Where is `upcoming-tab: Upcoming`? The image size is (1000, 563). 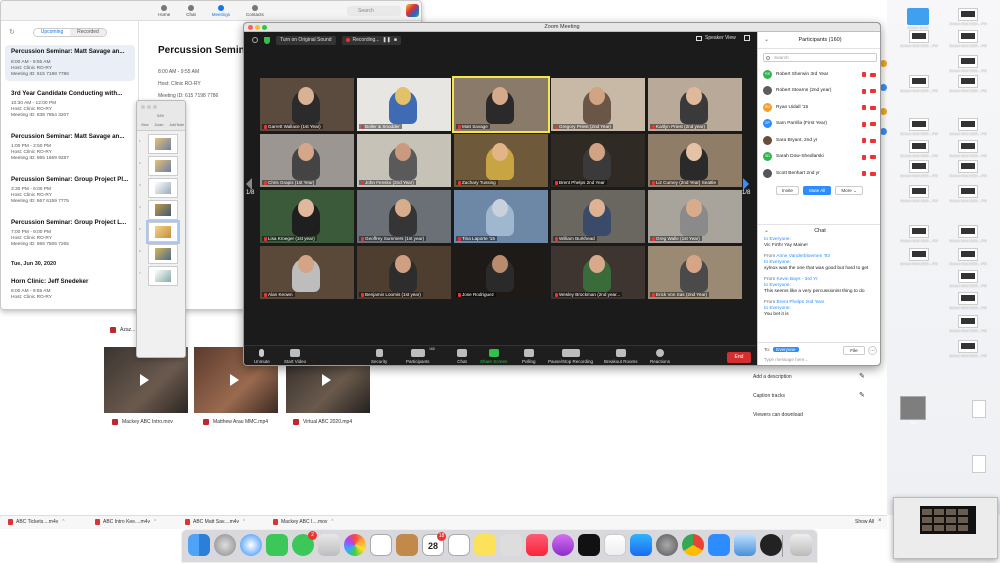
upcoming-tab: Upcoming is located at coordinates (52, 32).